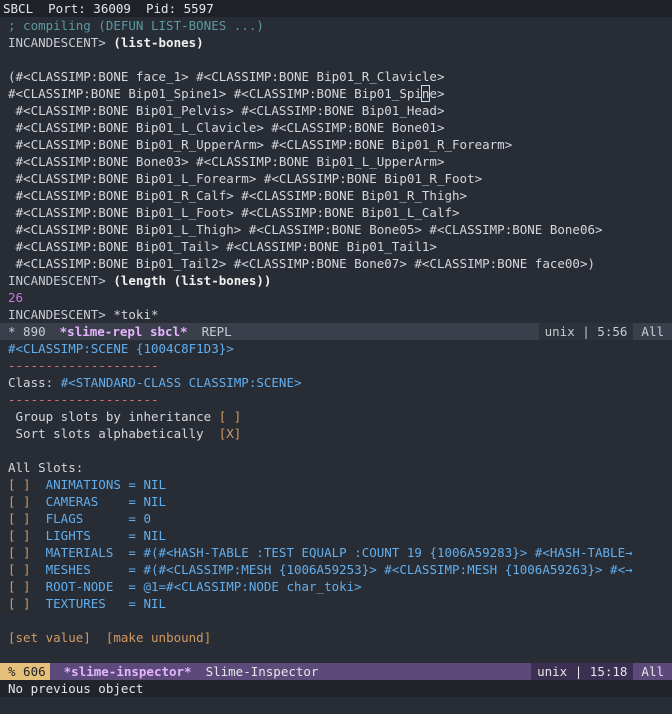 Image resolution: width=672 pixels, height=714 pixels. I want to click on slot-row: [ ] ANIMATIONS = NIL, so click(340, 484).